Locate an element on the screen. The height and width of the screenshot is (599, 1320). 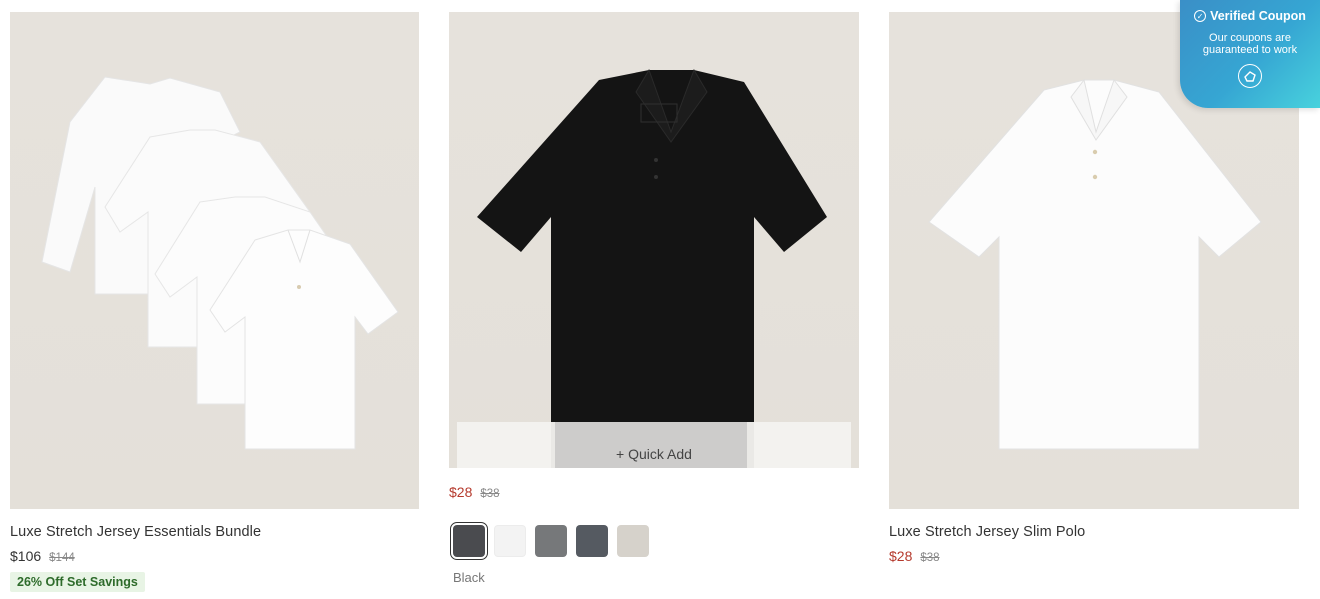
coupon-message: Our coupons are guaranteed to work is located at coordinates (1250, 44).